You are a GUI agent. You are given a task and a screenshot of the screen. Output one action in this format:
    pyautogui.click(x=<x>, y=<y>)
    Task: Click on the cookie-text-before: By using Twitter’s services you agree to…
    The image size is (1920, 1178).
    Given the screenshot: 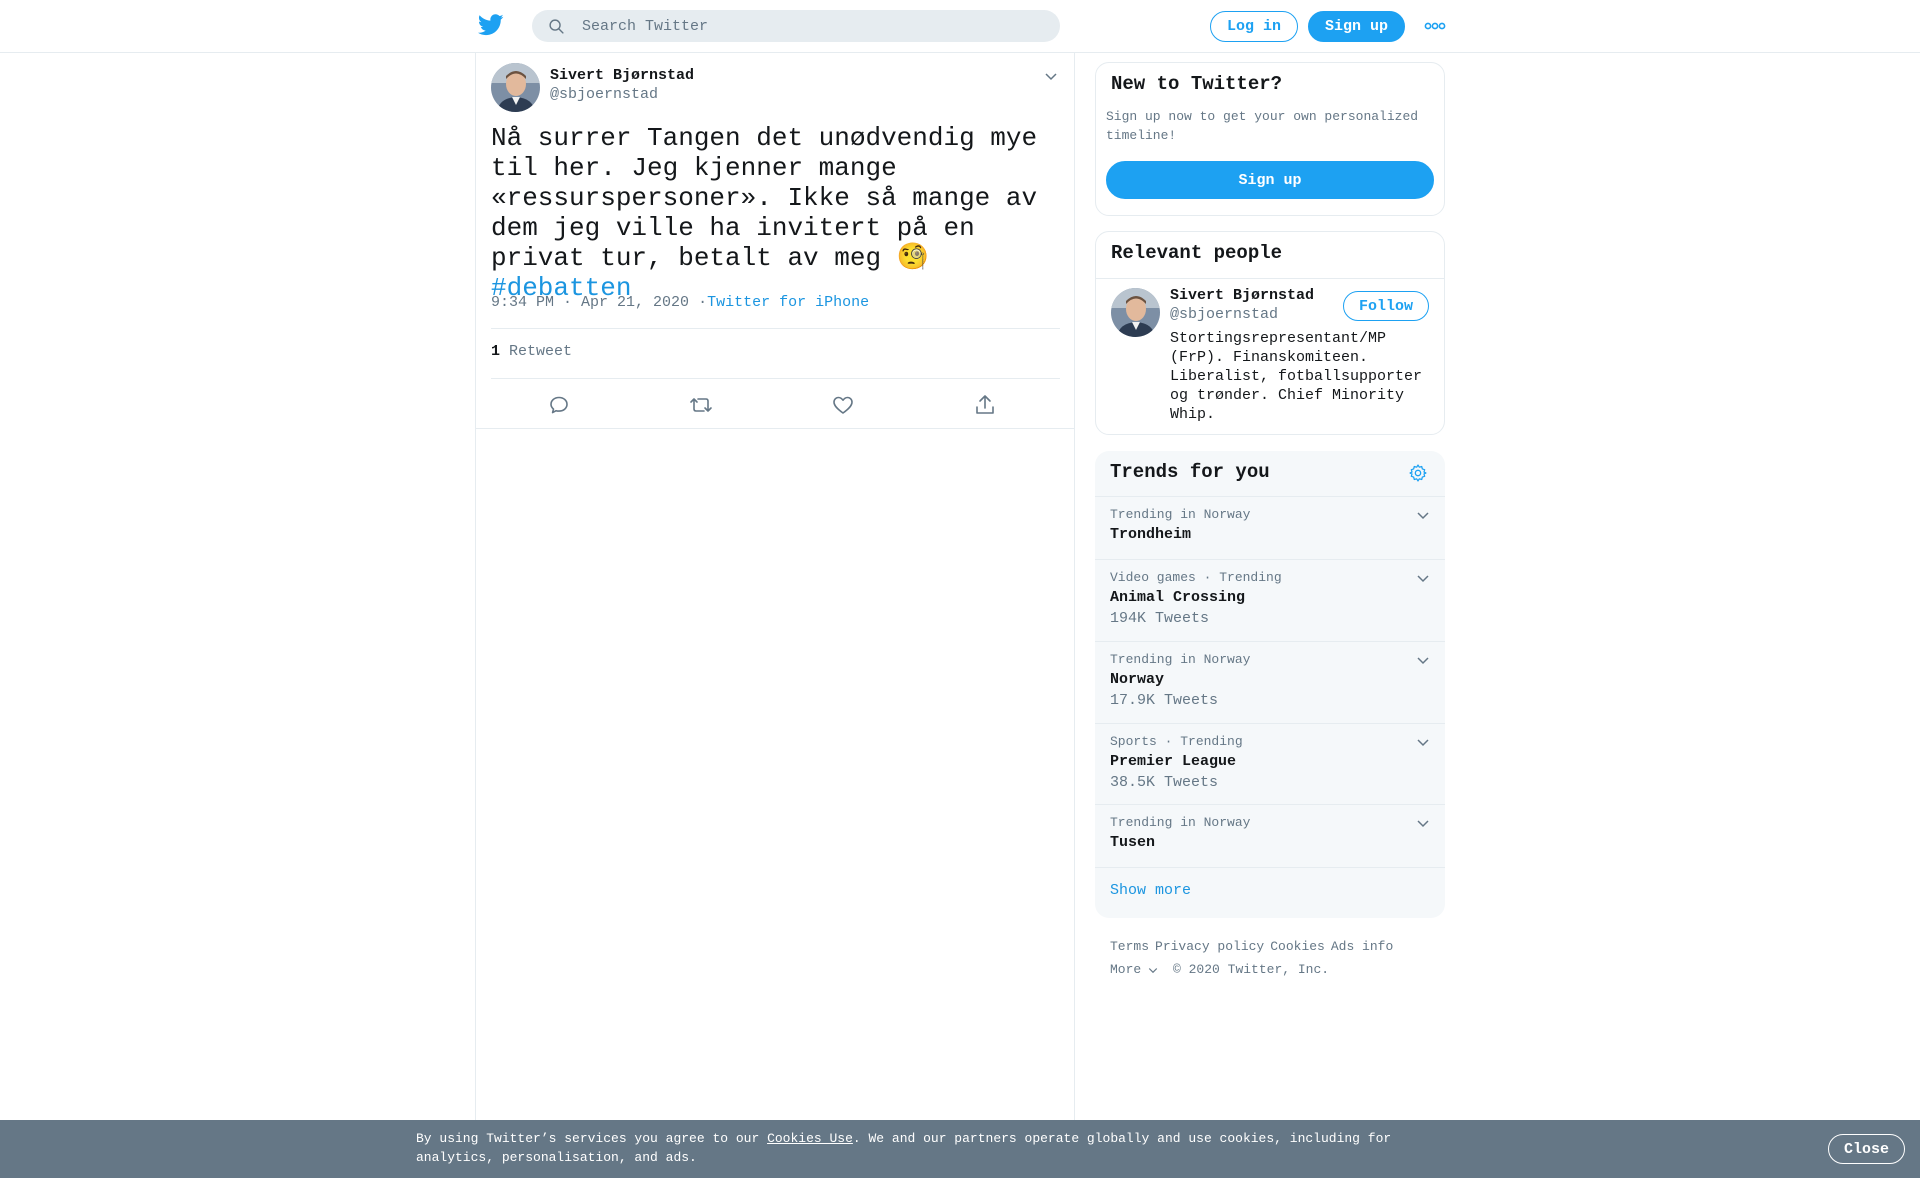 What is the action you would take?
    pyautogui.click(x=592, y=1138)
    